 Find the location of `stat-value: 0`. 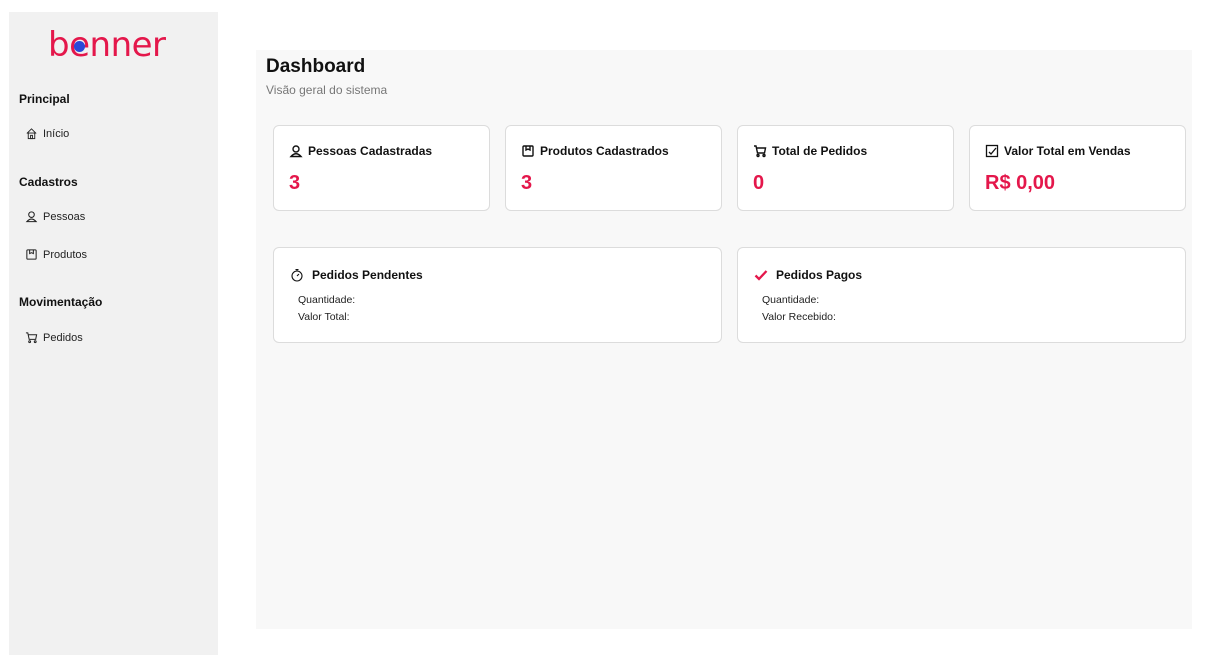

stat-value: 0 is located at coordinates (759, 183).